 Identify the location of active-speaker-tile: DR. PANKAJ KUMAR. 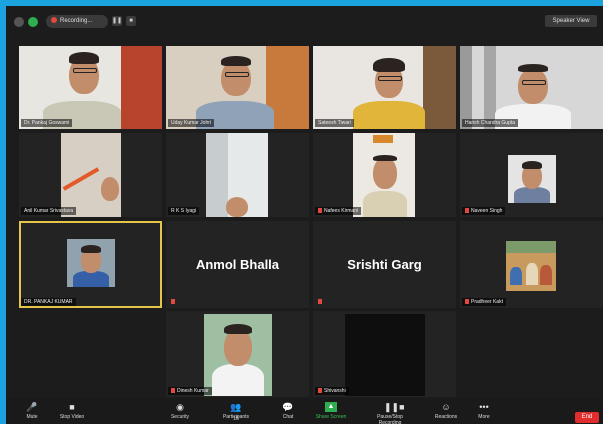
(90, 264).